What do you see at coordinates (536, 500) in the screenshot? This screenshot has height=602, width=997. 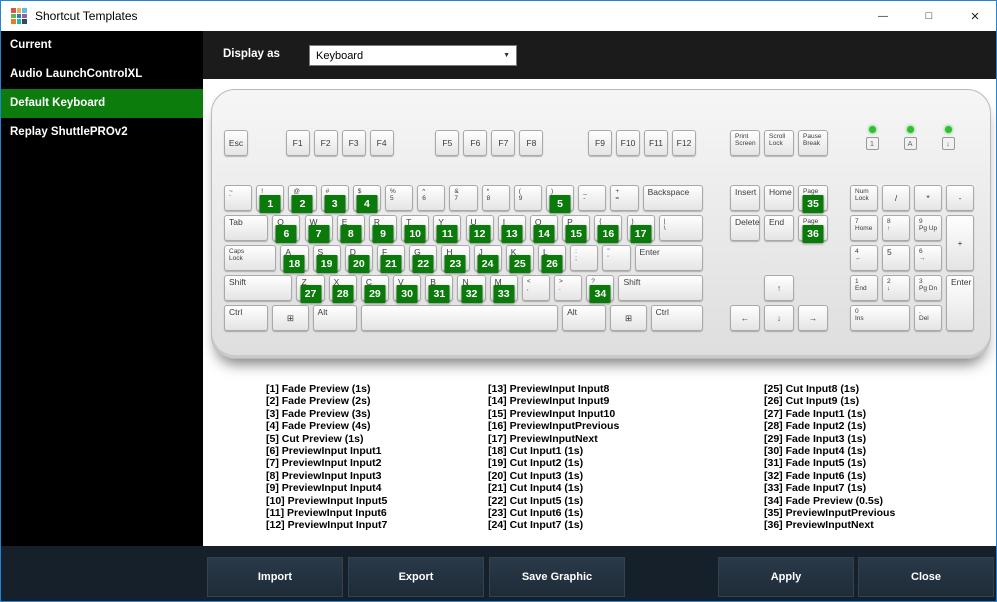 I see `shortcut-entry: [22] Cut Input5 (1s)` at bounding box center [536, 500].